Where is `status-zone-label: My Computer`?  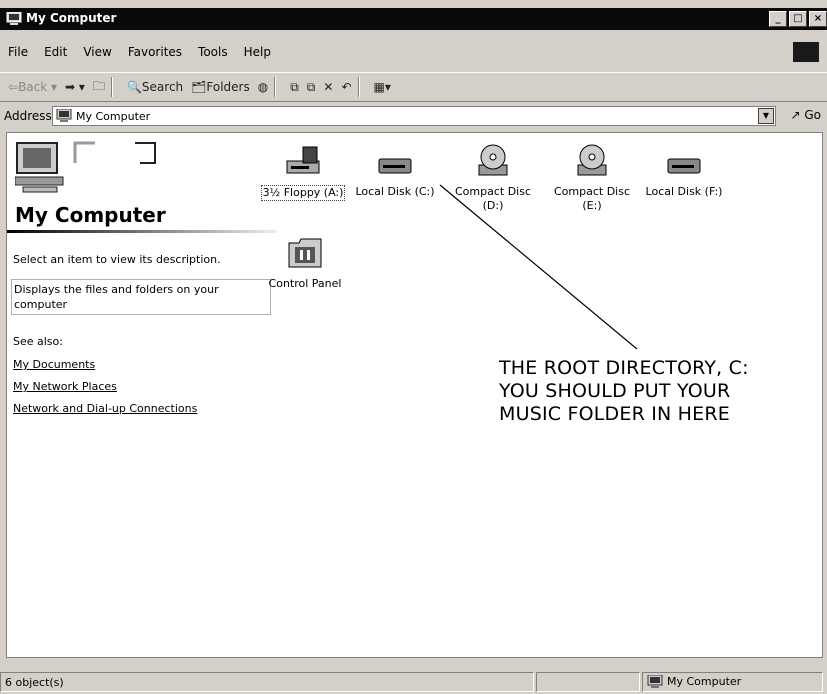 status-zone-label: My Computer is located at coordinates (704, 681).